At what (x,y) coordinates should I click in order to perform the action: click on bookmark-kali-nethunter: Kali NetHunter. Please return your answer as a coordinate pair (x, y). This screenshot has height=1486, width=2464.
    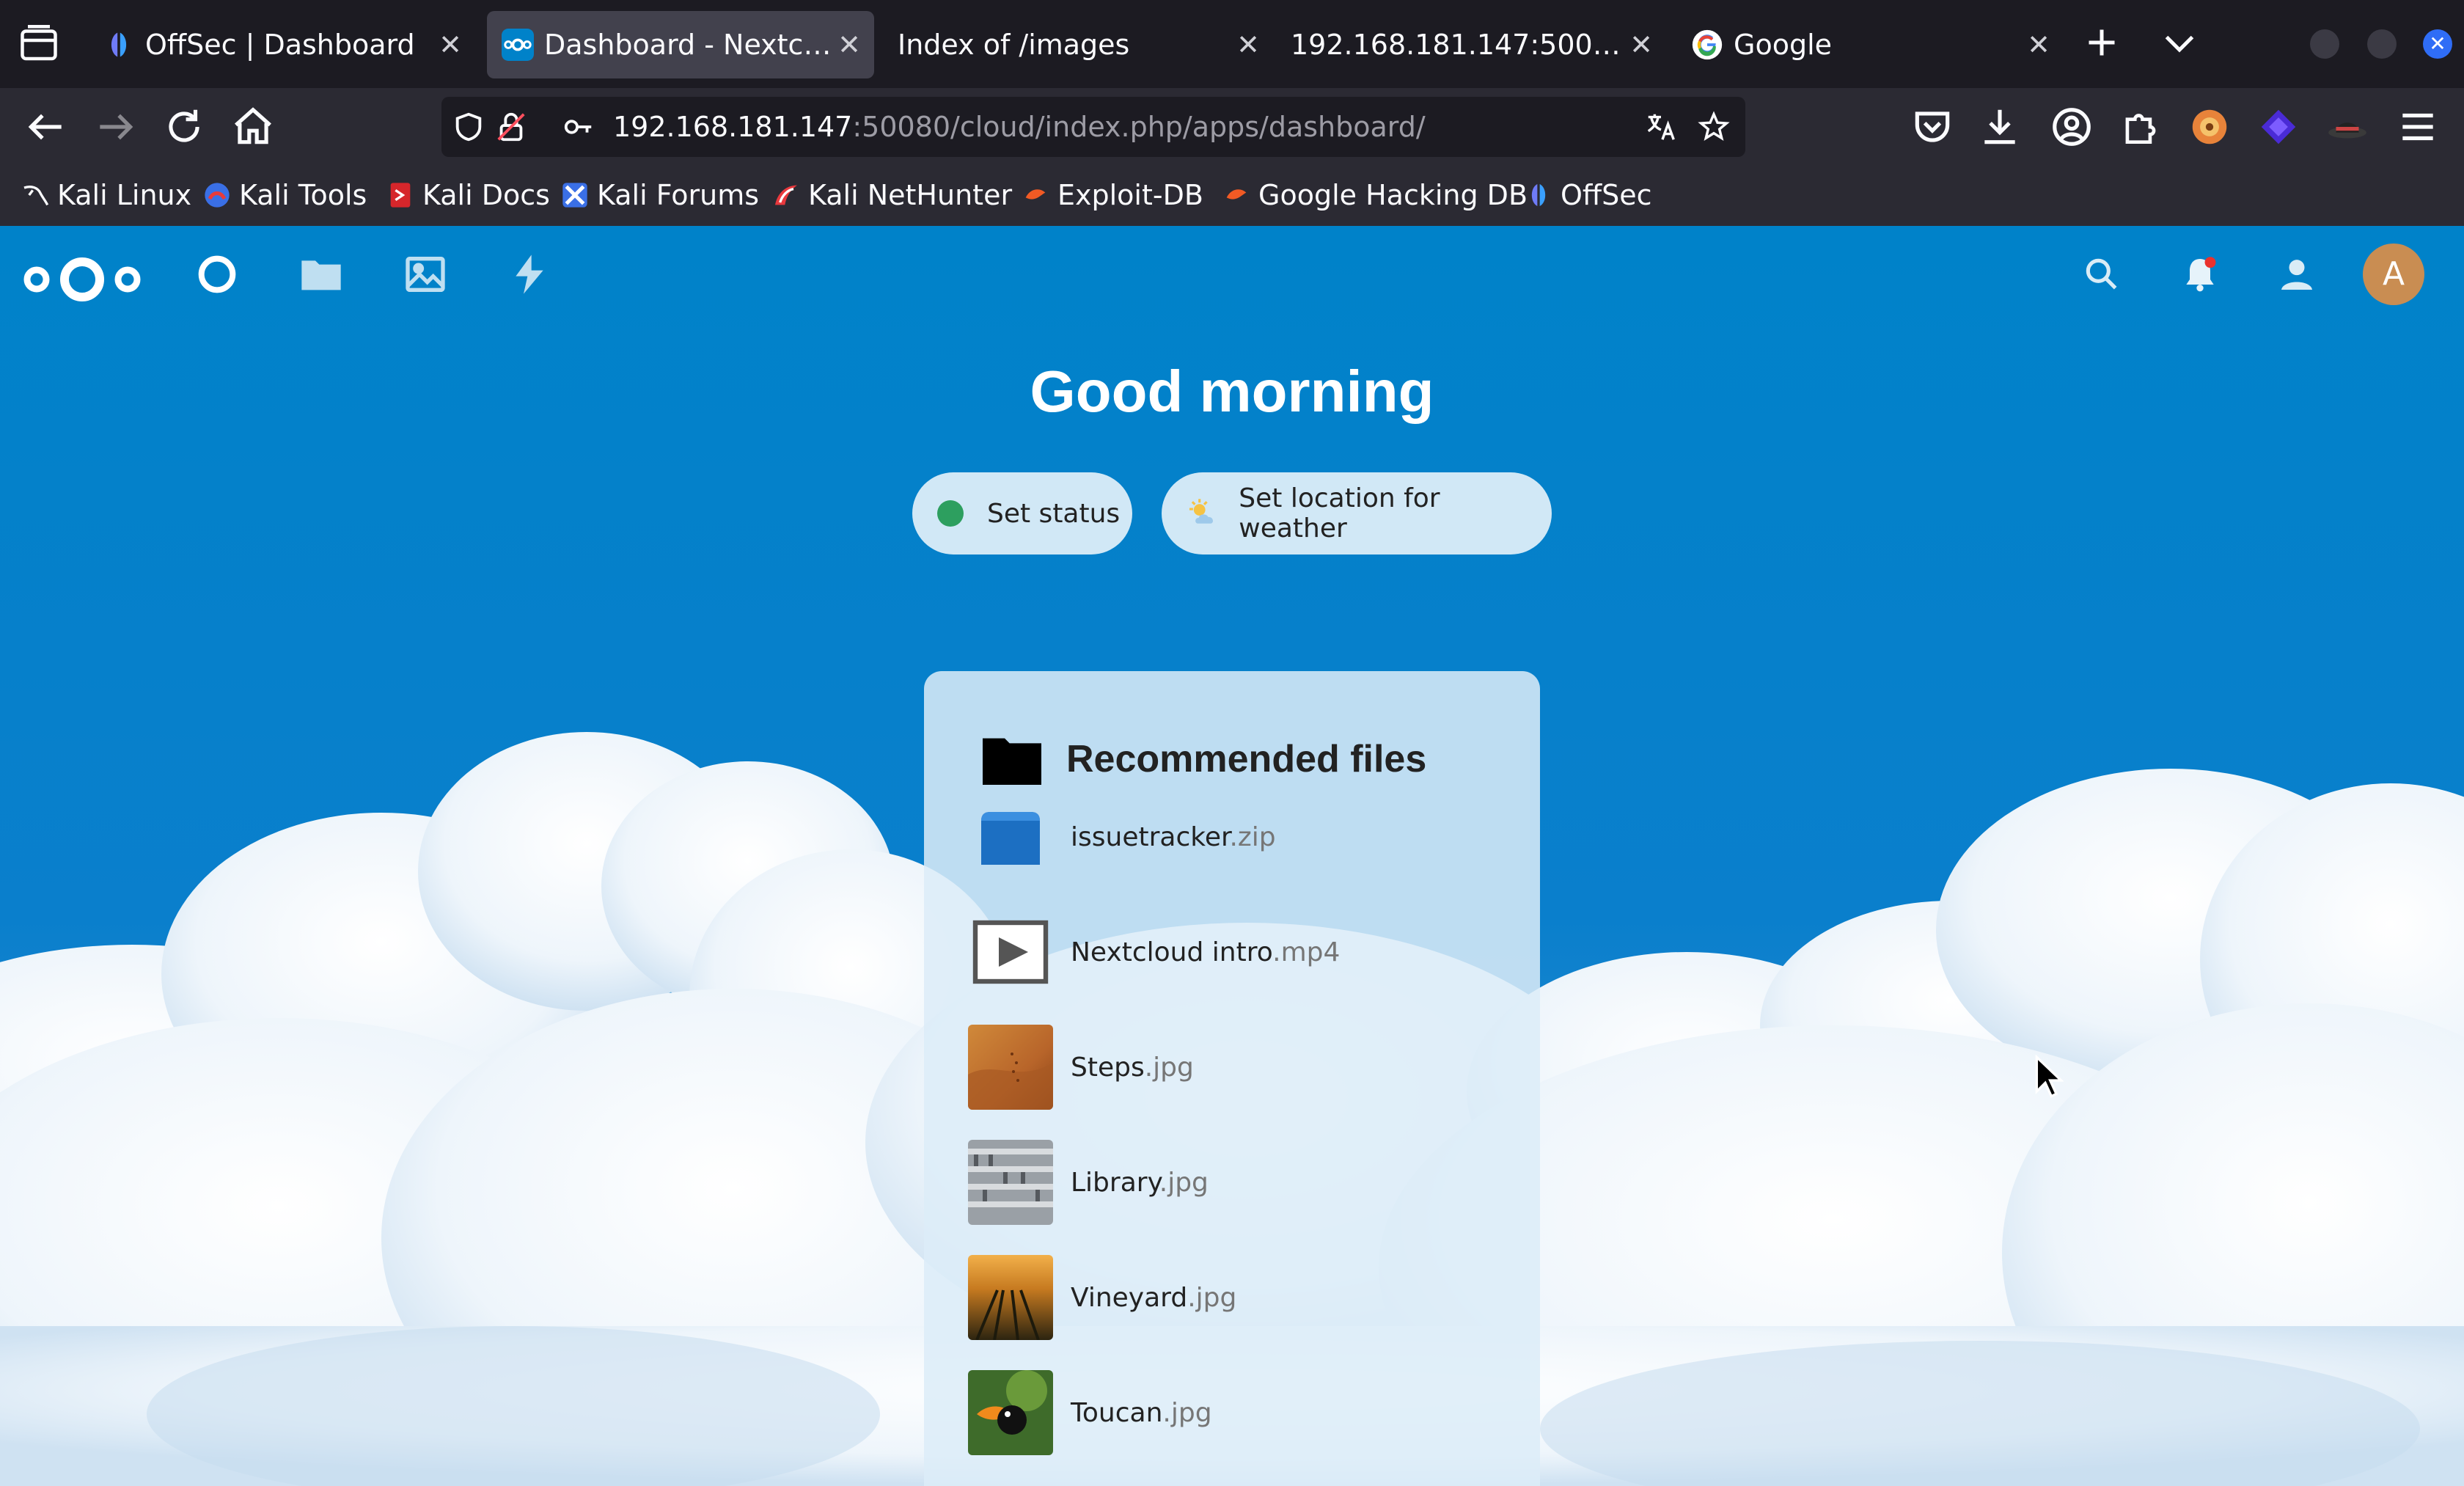
    Looking at the image, I should click on (891, 195).